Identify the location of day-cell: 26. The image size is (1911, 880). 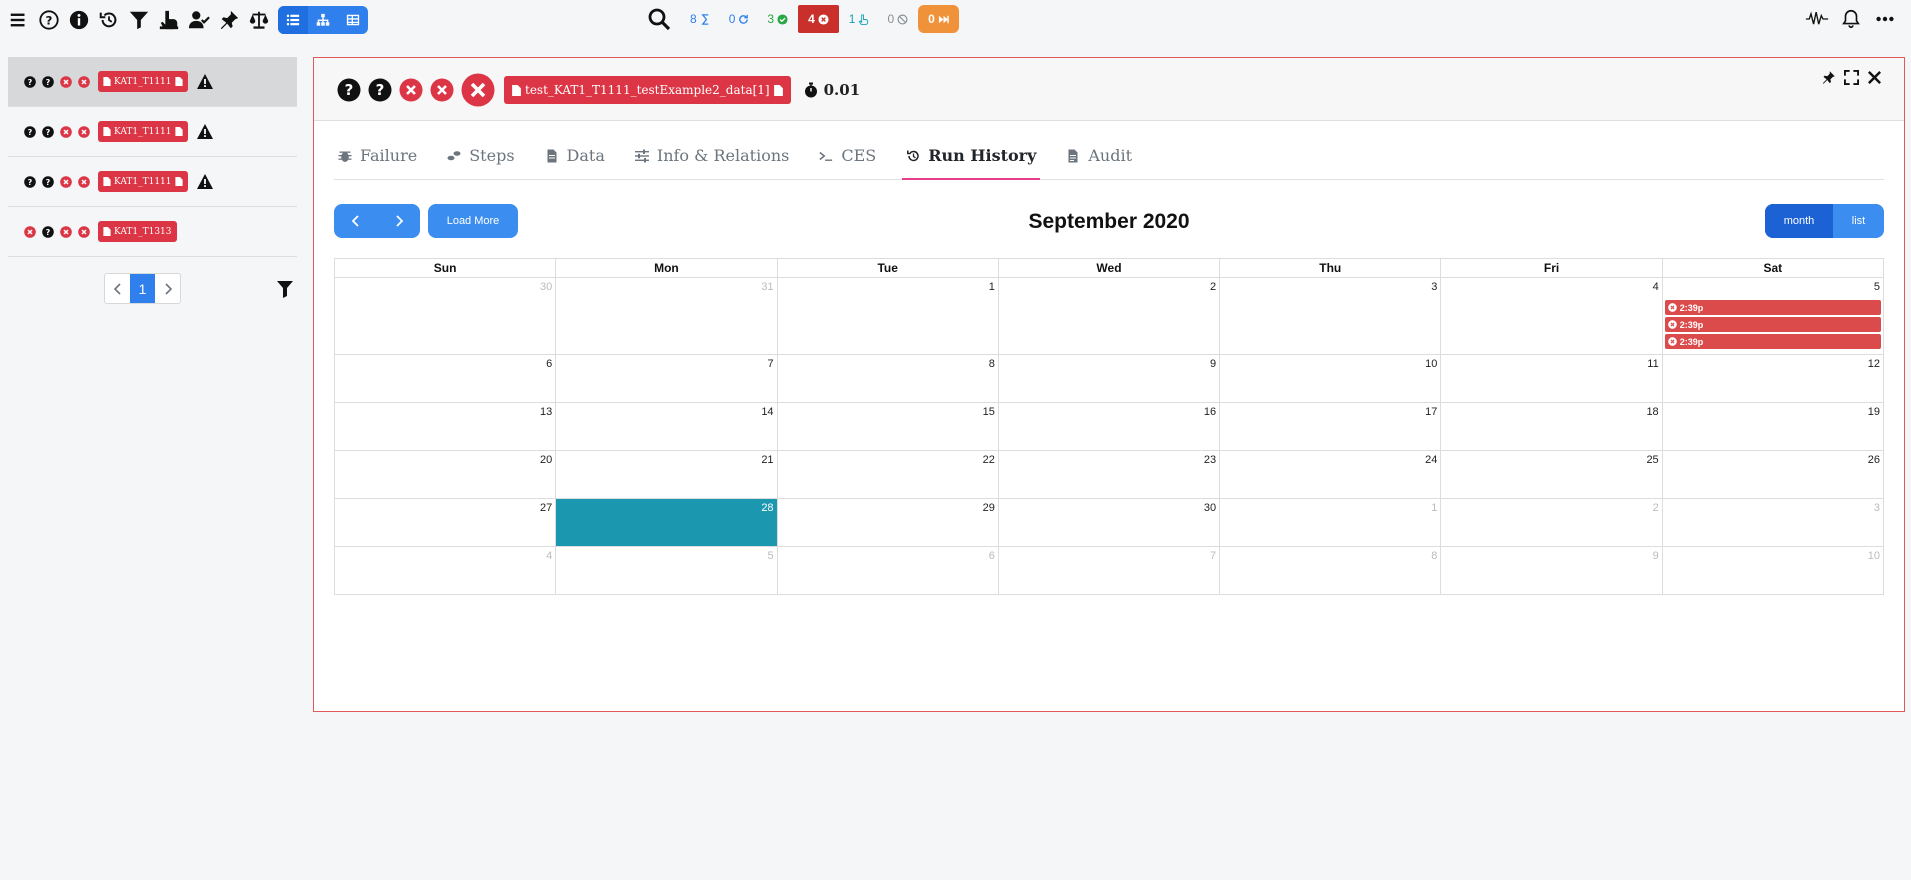
(1773, 474).